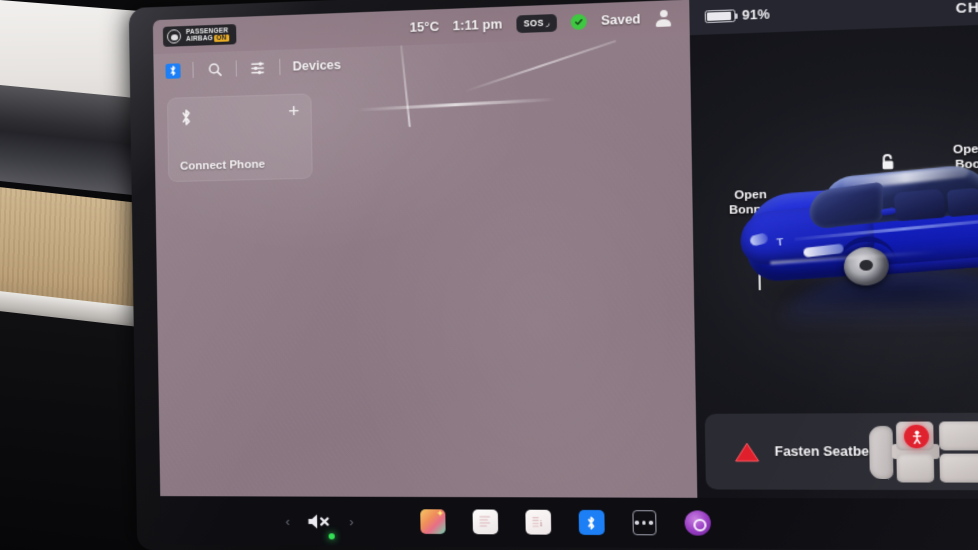  Describe the element at coordinates (174, 36) in the screenshot. I see `airbag-icon` at that location.